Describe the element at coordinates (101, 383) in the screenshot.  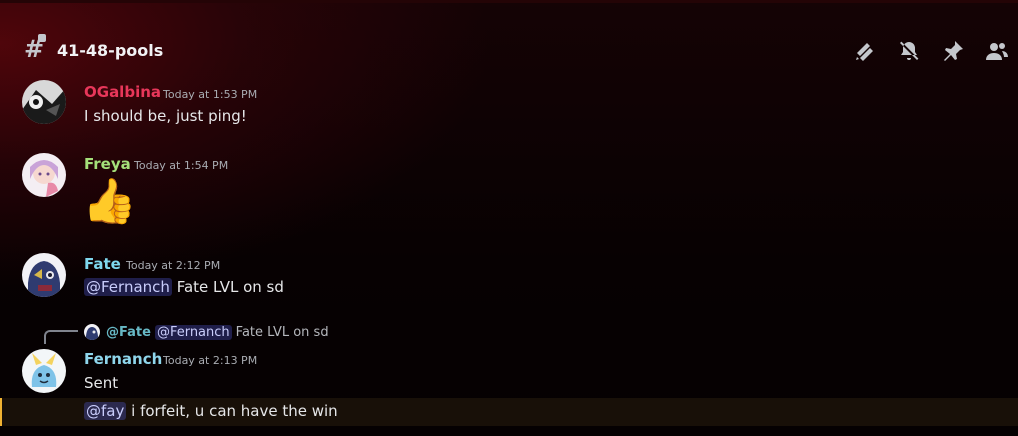
I see `message-content: Sent` at that location.